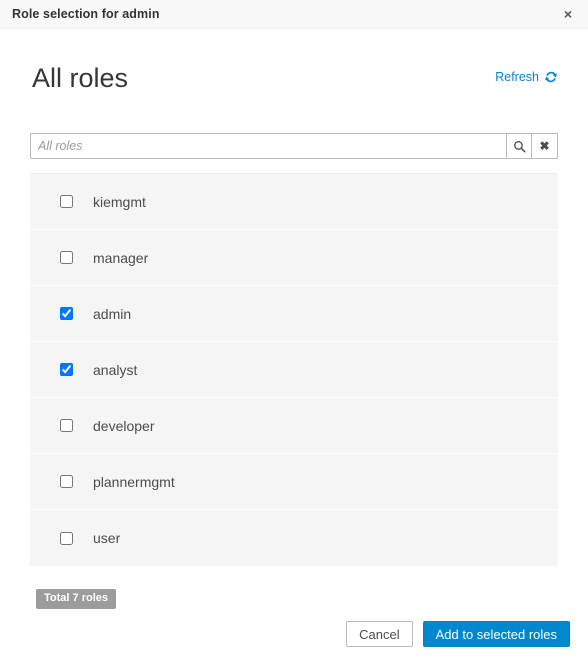  I want to click on total-roles-badge: Total 7 roles, so click(76, 599).